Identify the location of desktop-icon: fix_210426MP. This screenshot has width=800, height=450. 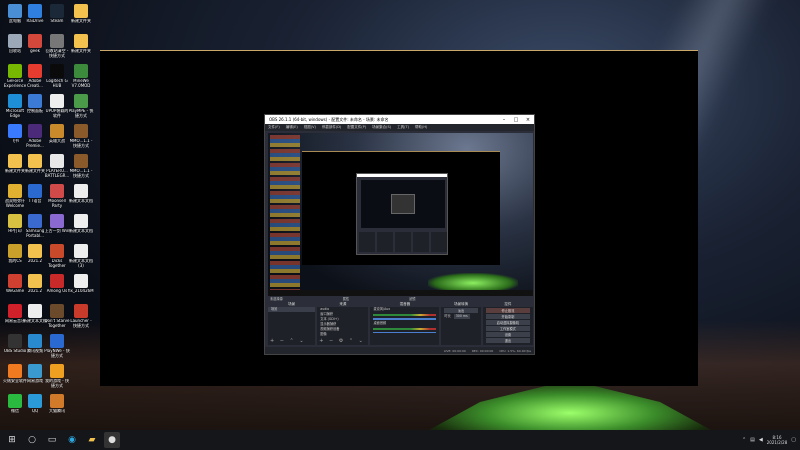
(81, 289).